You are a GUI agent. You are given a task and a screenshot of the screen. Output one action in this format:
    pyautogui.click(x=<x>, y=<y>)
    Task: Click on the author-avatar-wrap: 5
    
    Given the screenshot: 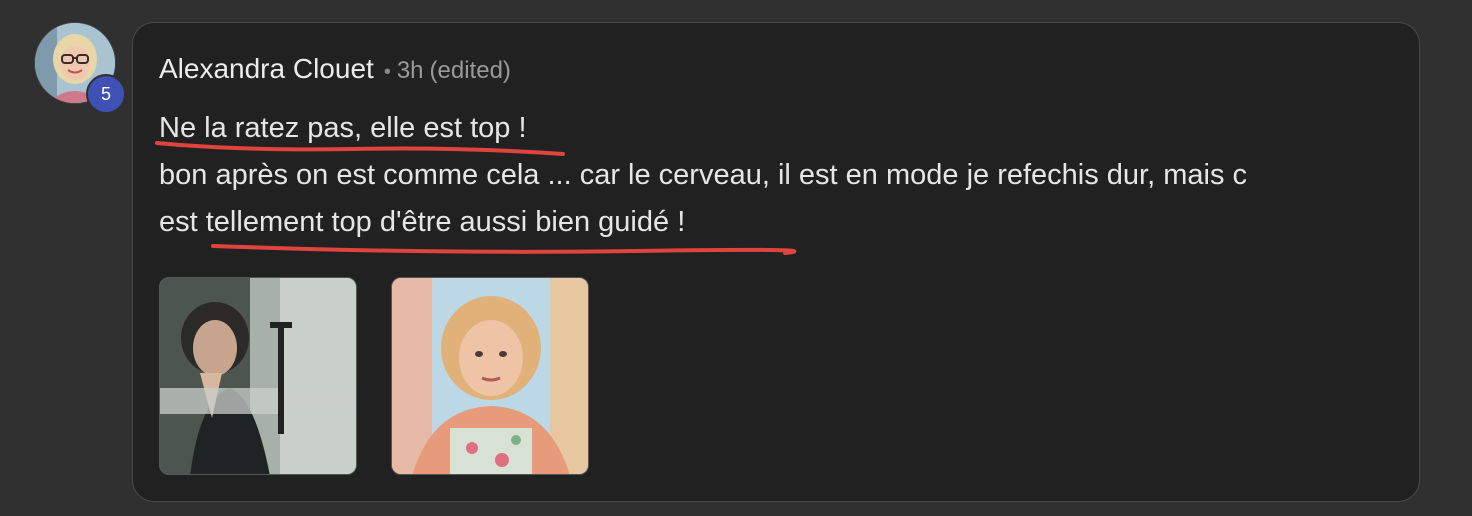 What is the action you would take?
    pyautogui.click(x=80, y=68)
    